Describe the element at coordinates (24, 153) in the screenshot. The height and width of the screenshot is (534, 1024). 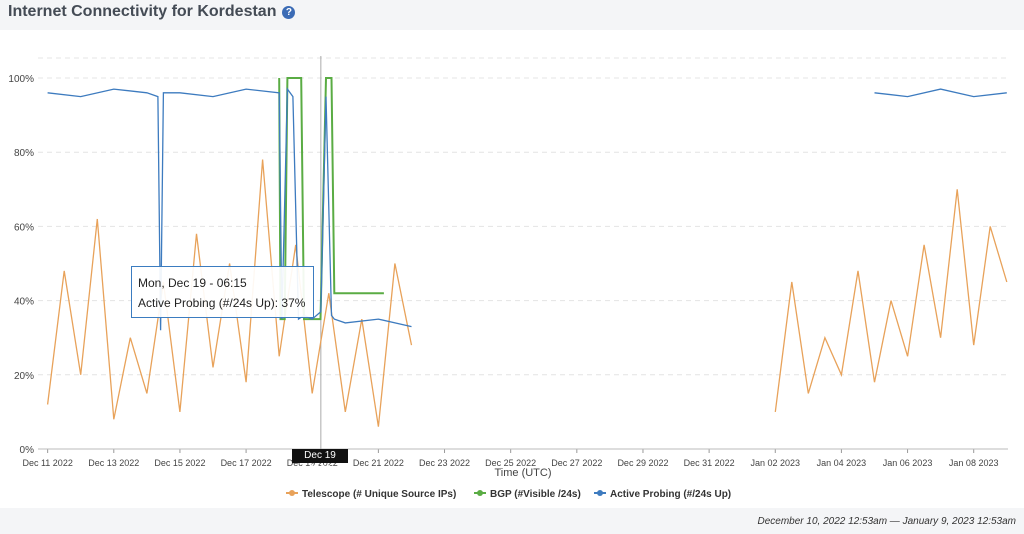
I see `y-tick-label: 80%` at that location.